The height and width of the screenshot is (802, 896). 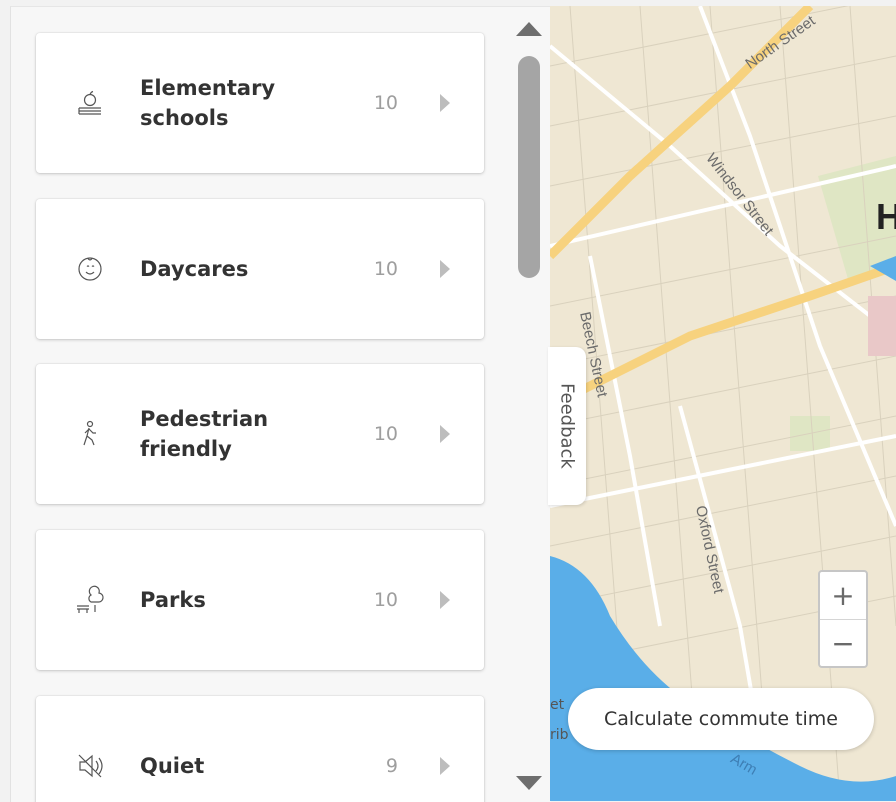 What do you see at coordinates (886, 216) in the screenshot?
I see `map-edge-label: H` at bounding box center [886, 216].